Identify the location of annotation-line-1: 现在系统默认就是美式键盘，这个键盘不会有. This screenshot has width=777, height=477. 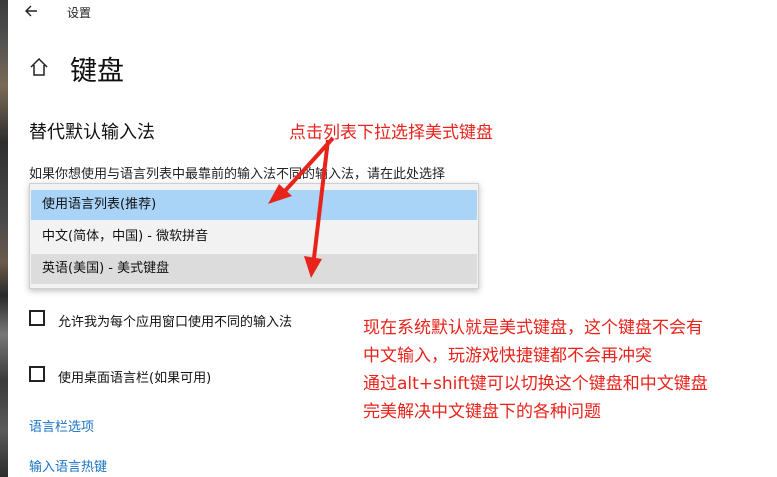
(533, 328).